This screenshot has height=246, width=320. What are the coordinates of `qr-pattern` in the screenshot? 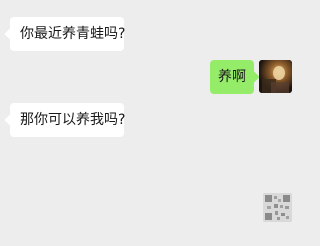 It's located at (277, 207).